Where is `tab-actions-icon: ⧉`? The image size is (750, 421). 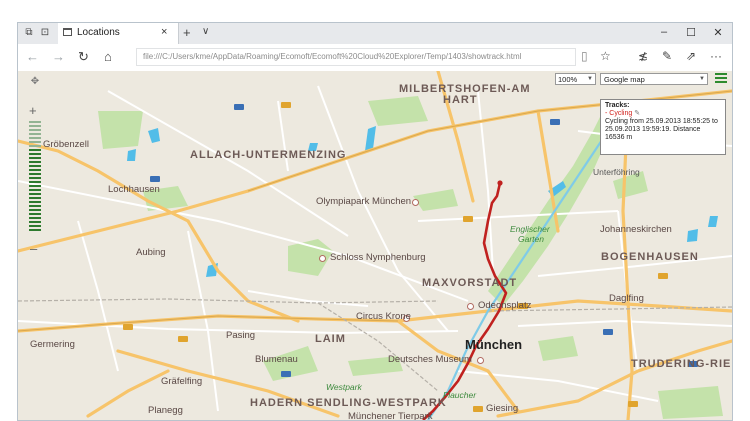
tab-actions-icon: ⧉ is located at coordinates (29, 33).